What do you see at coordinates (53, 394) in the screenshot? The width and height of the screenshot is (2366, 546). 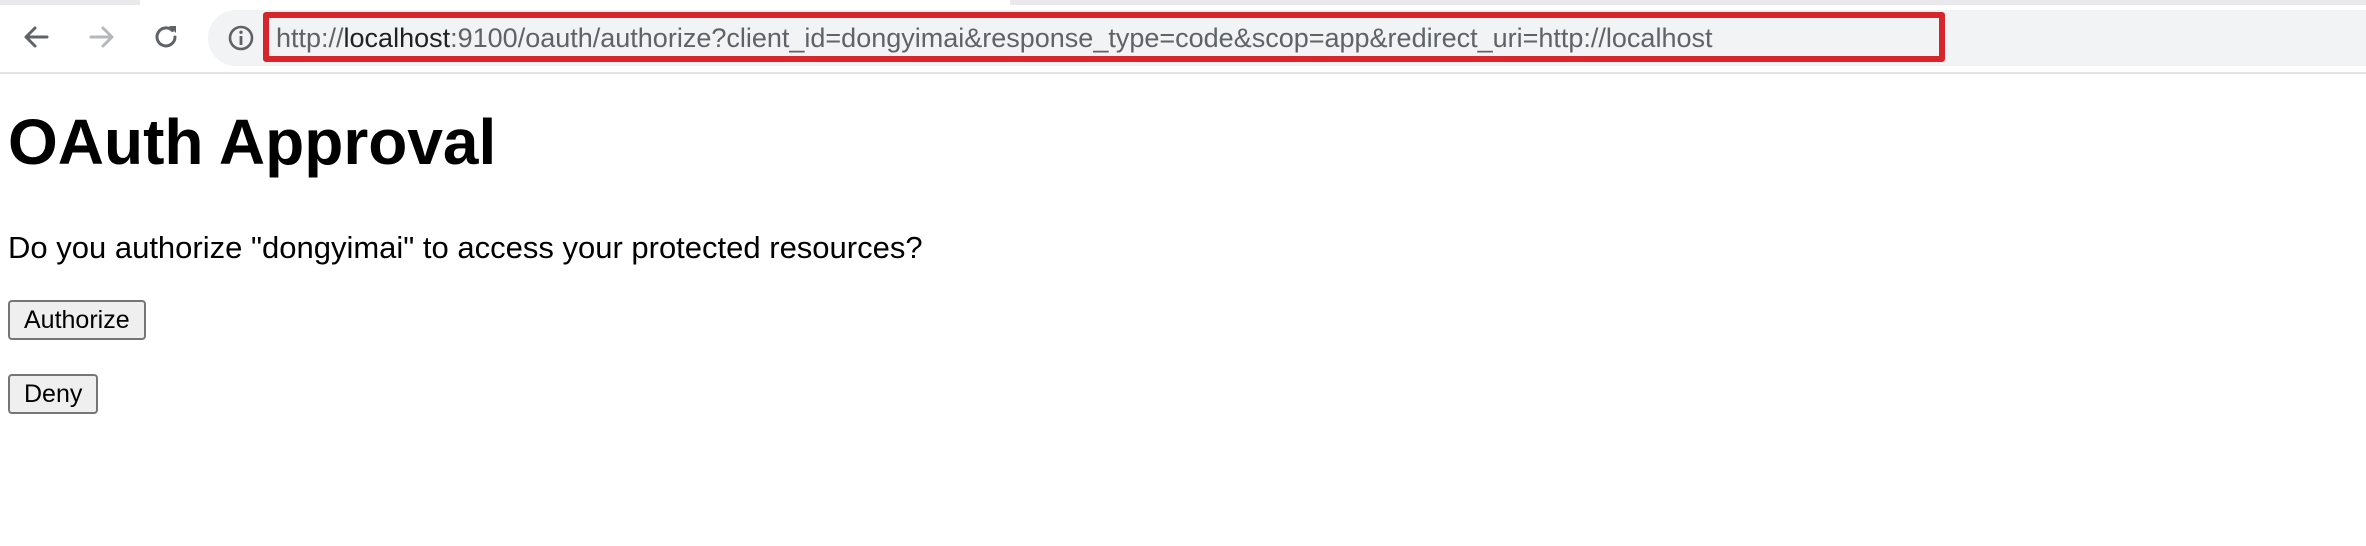 I see `deny-button: Deny` at bounding box center [53, 394].